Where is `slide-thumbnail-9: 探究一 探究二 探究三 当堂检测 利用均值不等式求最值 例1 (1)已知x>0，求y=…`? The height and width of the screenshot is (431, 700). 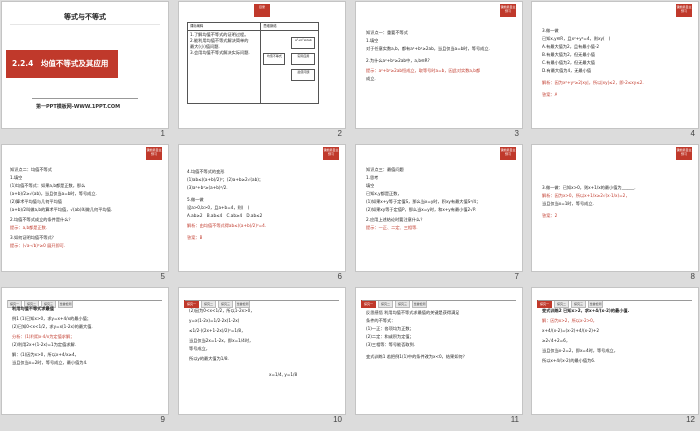 slide-thumbnail-9: 探究一 探究二 探究三 当堂检测 利用均值不等式求最值 例1 (1)已知x>0，求y=… is located at coordinates (85, 356).